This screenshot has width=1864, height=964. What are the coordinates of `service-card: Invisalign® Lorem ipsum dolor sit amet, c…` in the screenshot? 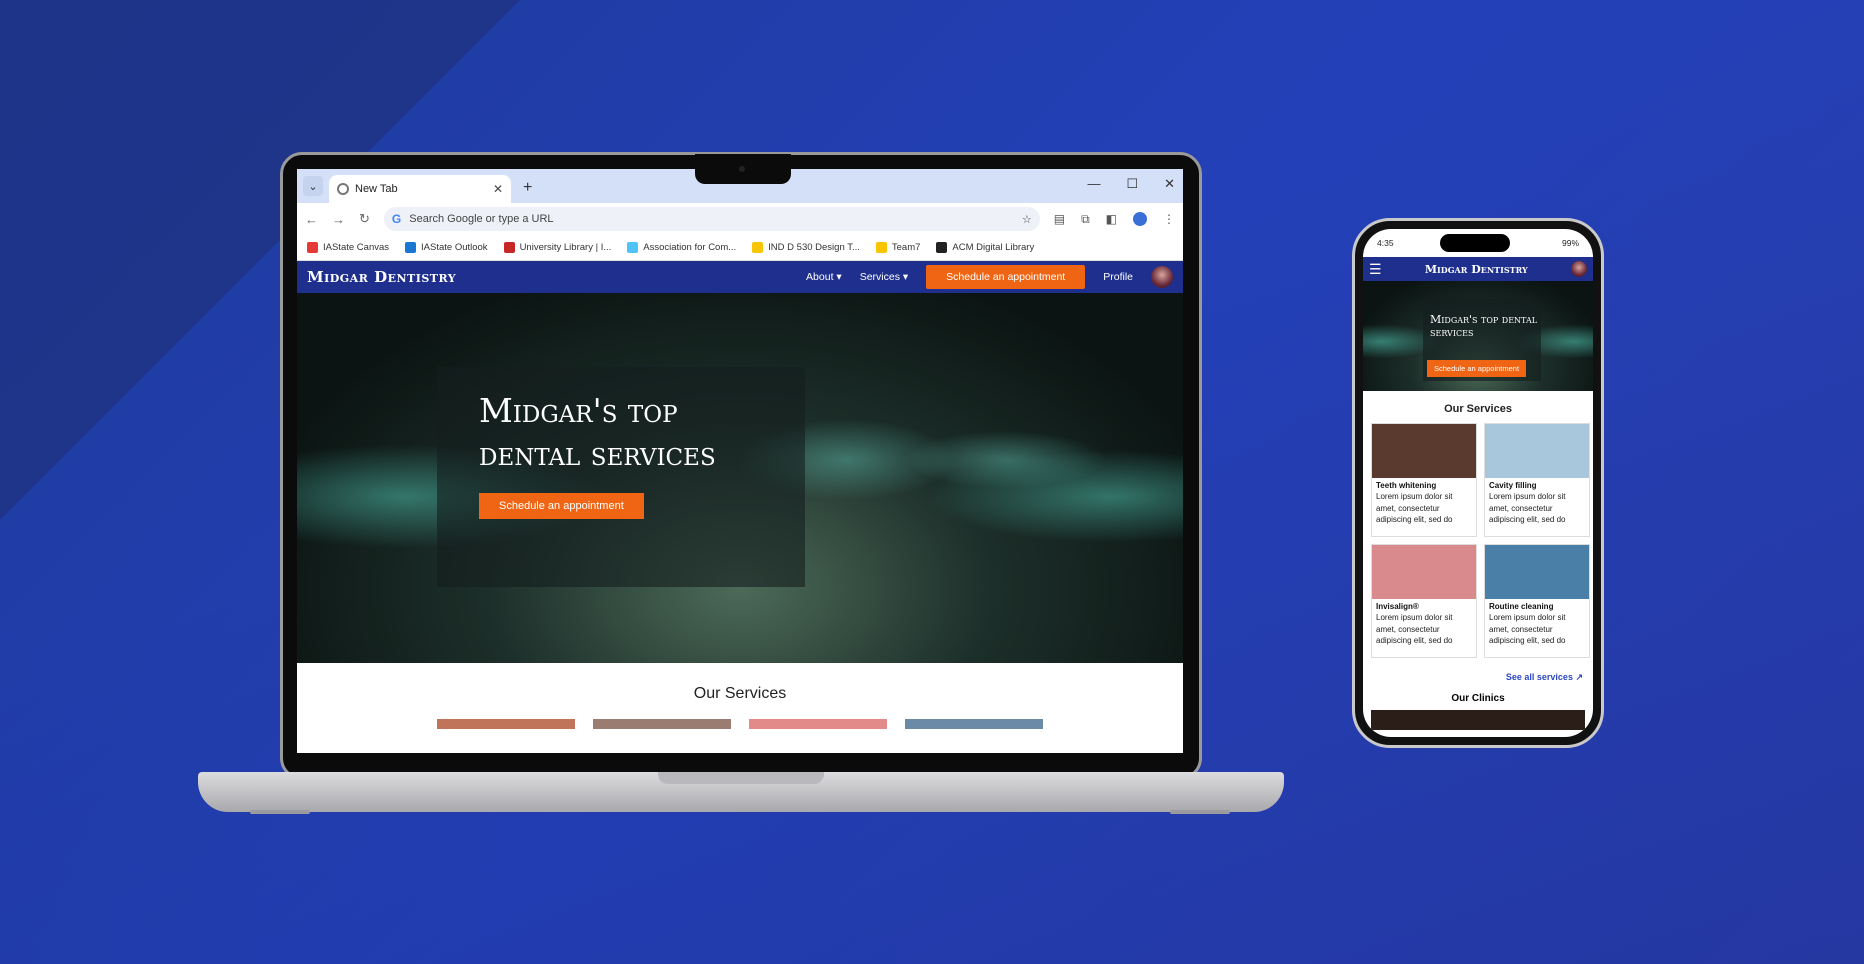 It's located at (1424, 601).